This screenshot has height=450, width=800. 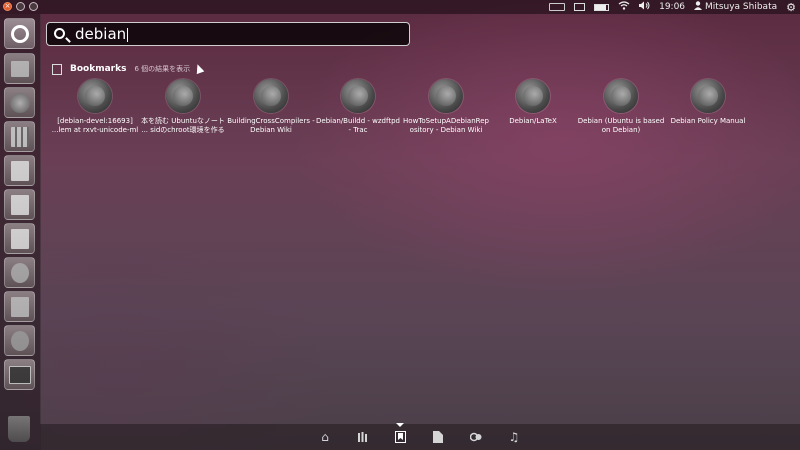 I want to click on result-label: BuildingCrossCompilers - Debian Wiki, so click(x=271, y=125).